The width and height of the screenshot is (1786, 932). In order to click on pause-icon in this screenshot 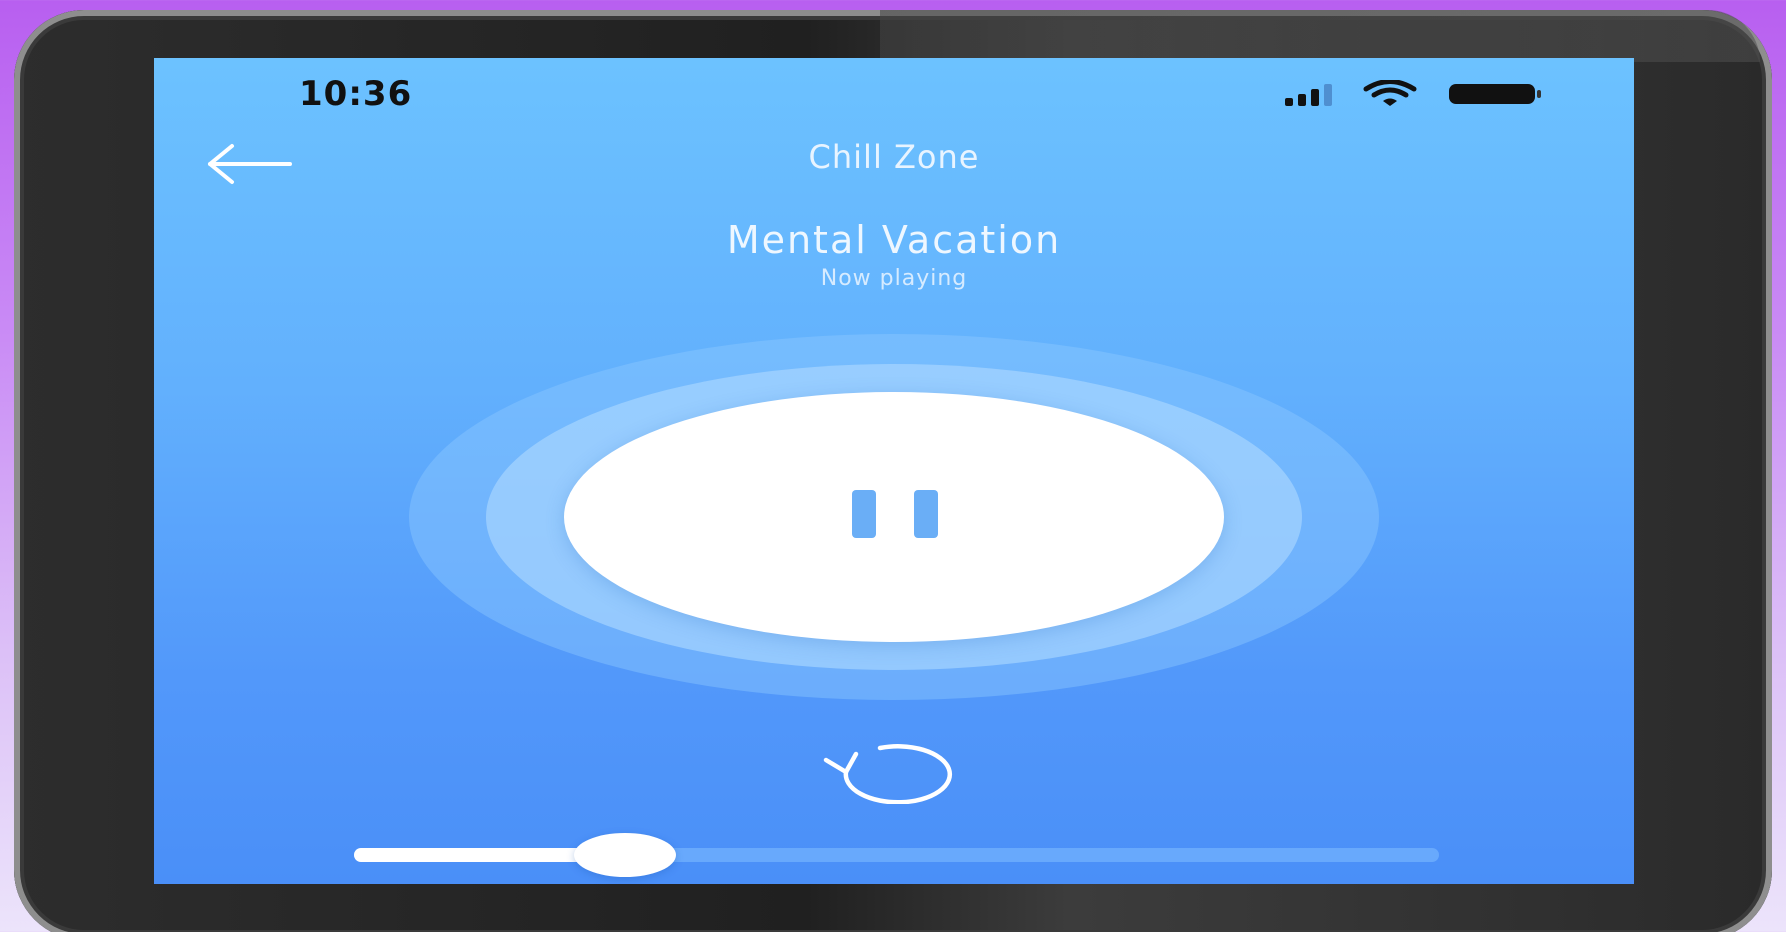, I will do `click(895, 514)`.